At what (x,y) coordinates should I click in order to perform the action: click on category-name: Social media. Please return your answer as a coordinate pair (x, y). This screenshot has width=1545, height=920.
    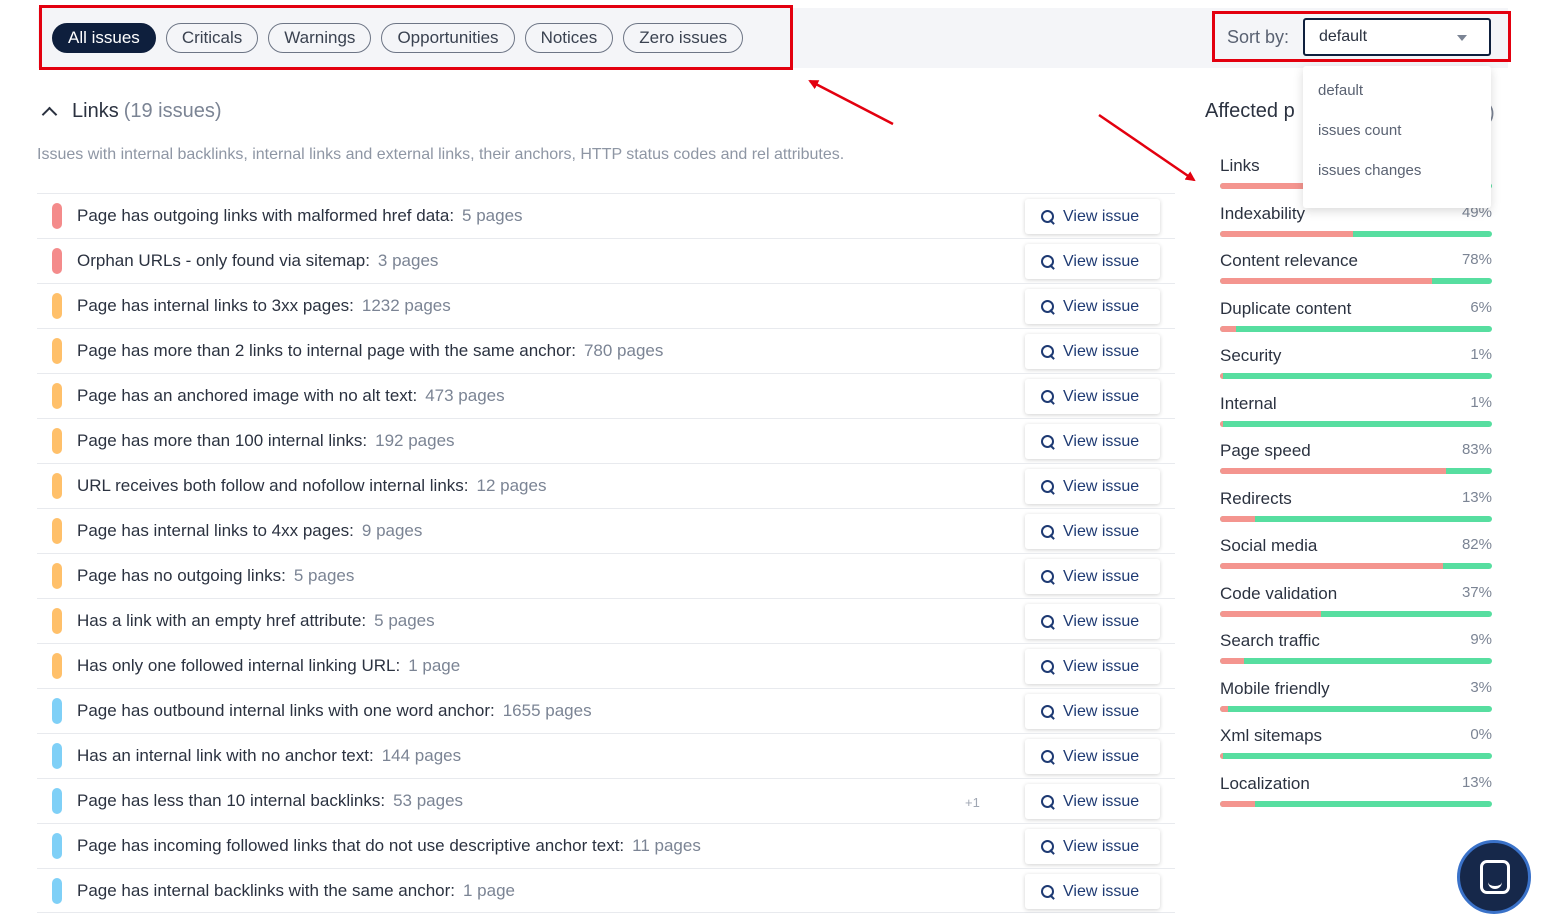
    Looking at the image, I should click on (1269, 545).